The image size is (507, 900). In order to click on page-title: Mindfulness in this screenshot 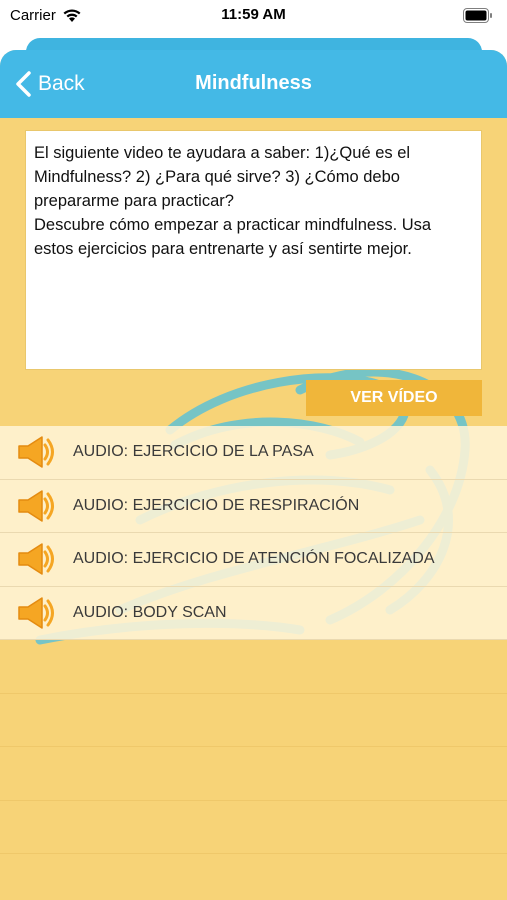, I will do `click(253, 83)`.